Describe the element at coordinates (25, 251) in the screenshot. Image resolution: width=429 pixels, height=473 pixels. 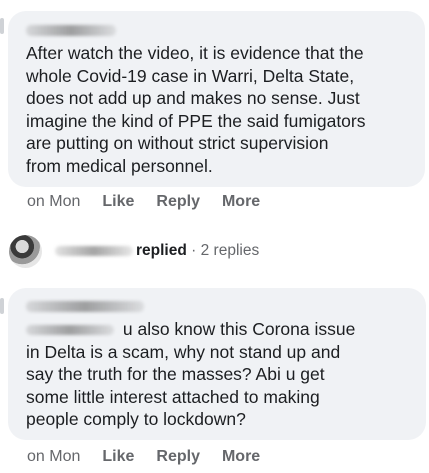
I see `avatar` at that location.